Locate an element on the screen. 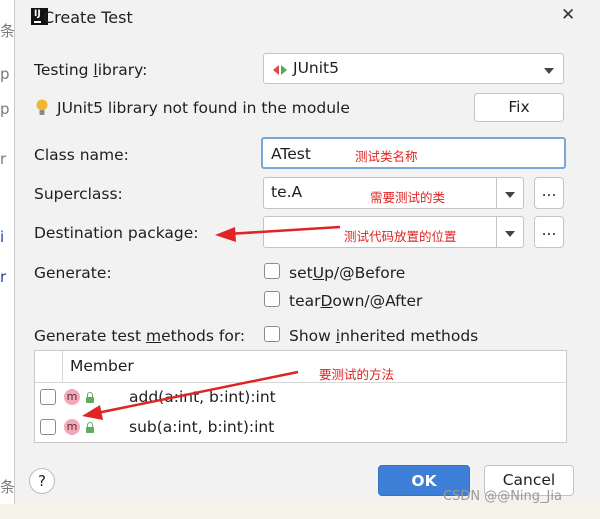 The height and width of the screenshot is (519, 600). show-inherited-label: Show inherited methods is located at coordinates (383, 336).